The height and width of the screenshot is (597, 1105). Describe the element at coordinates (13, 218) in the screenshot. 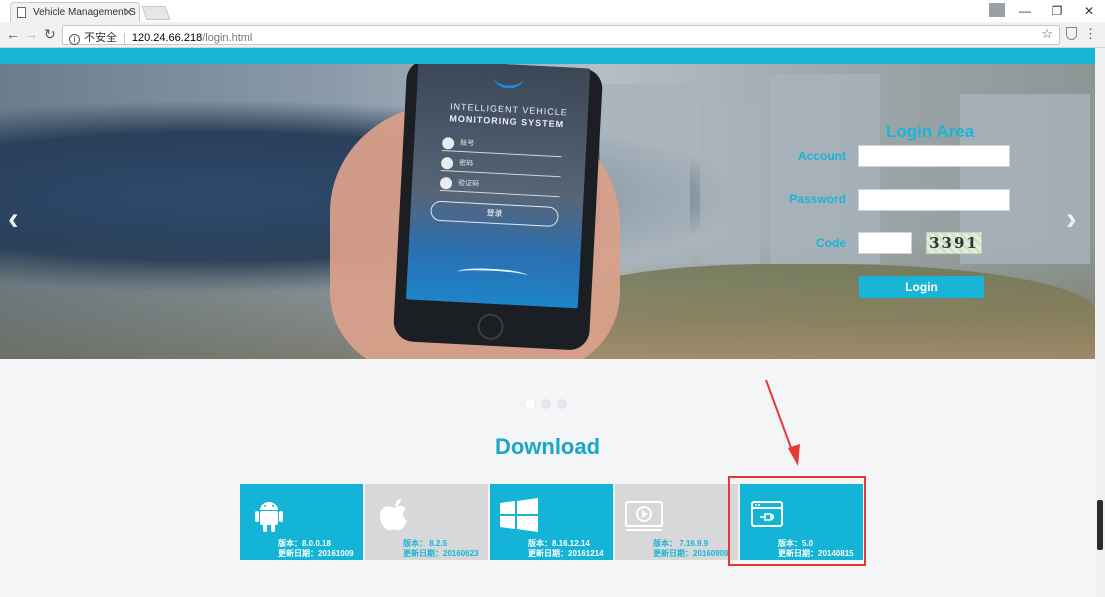

I see `carousel-prev-arrow-icon: ‹` at that location.